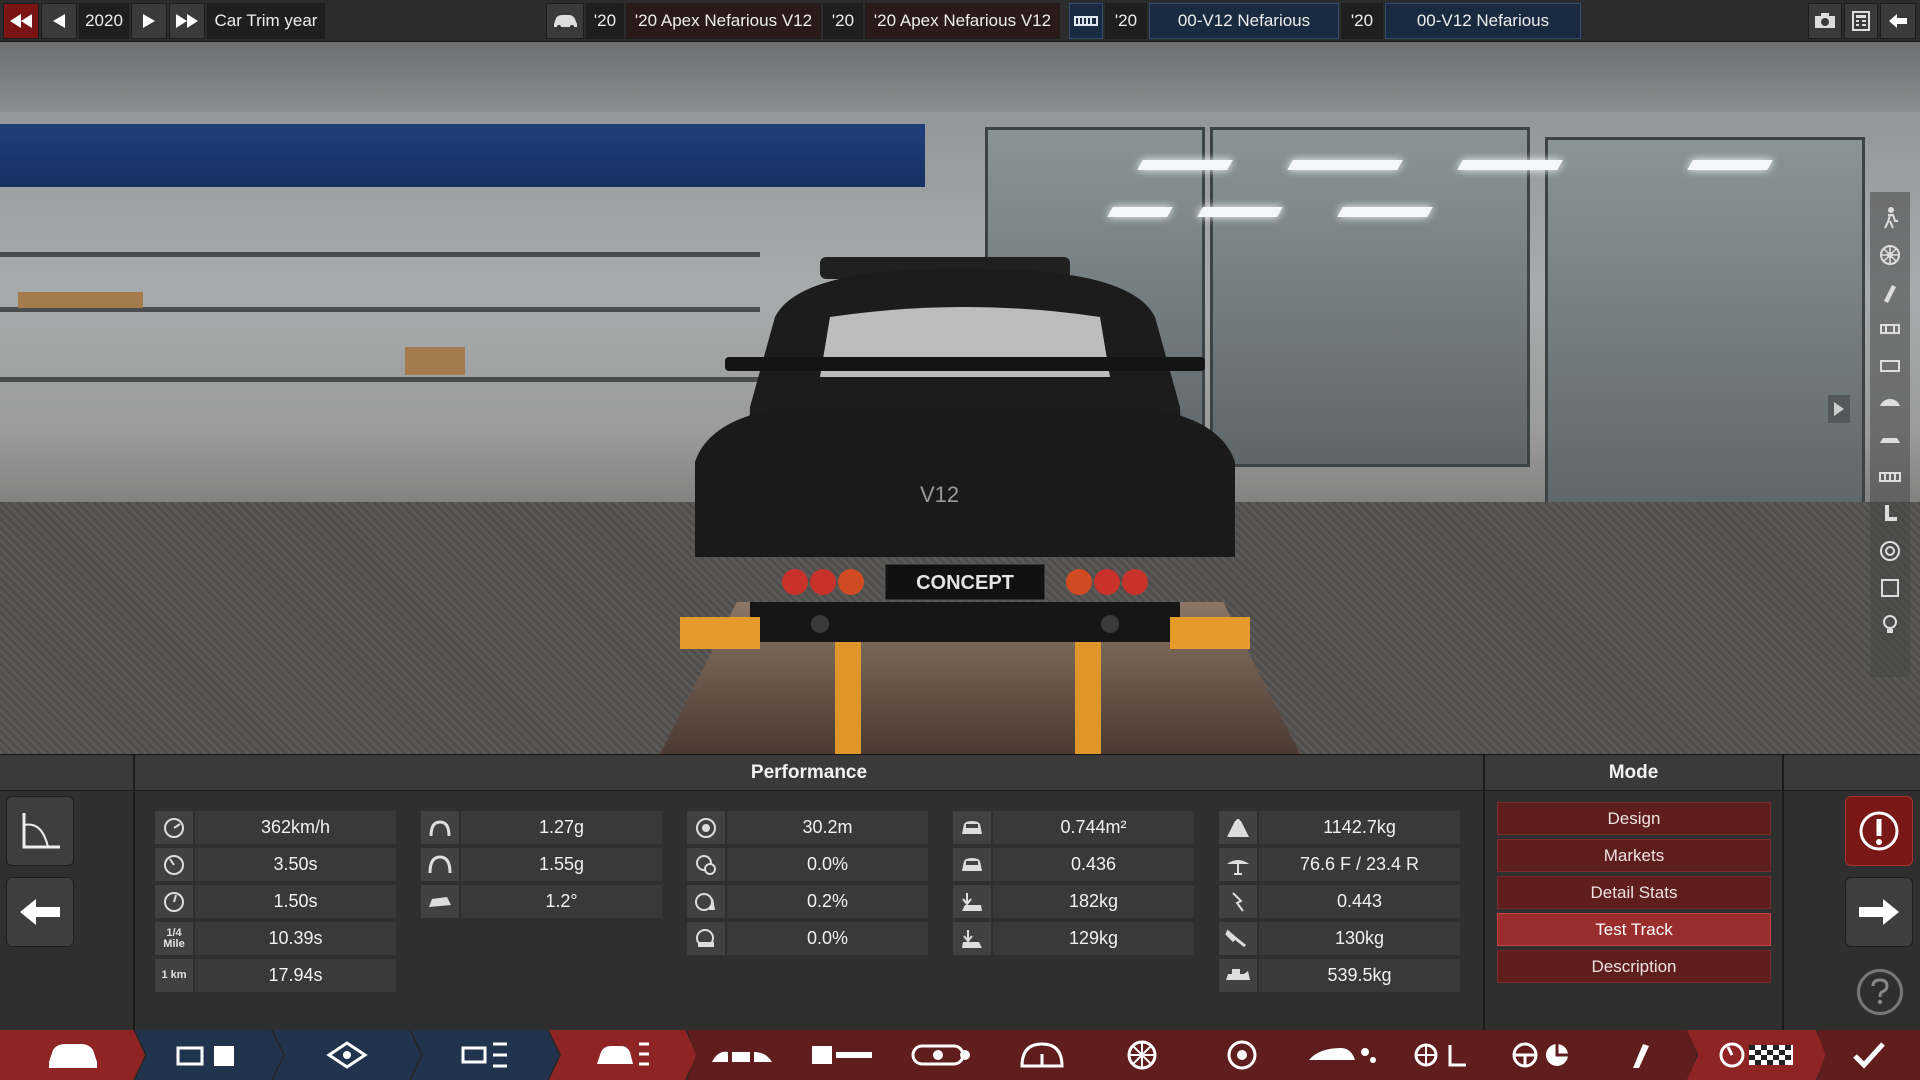 The image size is (1920, 1080). I want to click on engine-name-selector: 00-V12 Nefarious, so click(1244, 21).